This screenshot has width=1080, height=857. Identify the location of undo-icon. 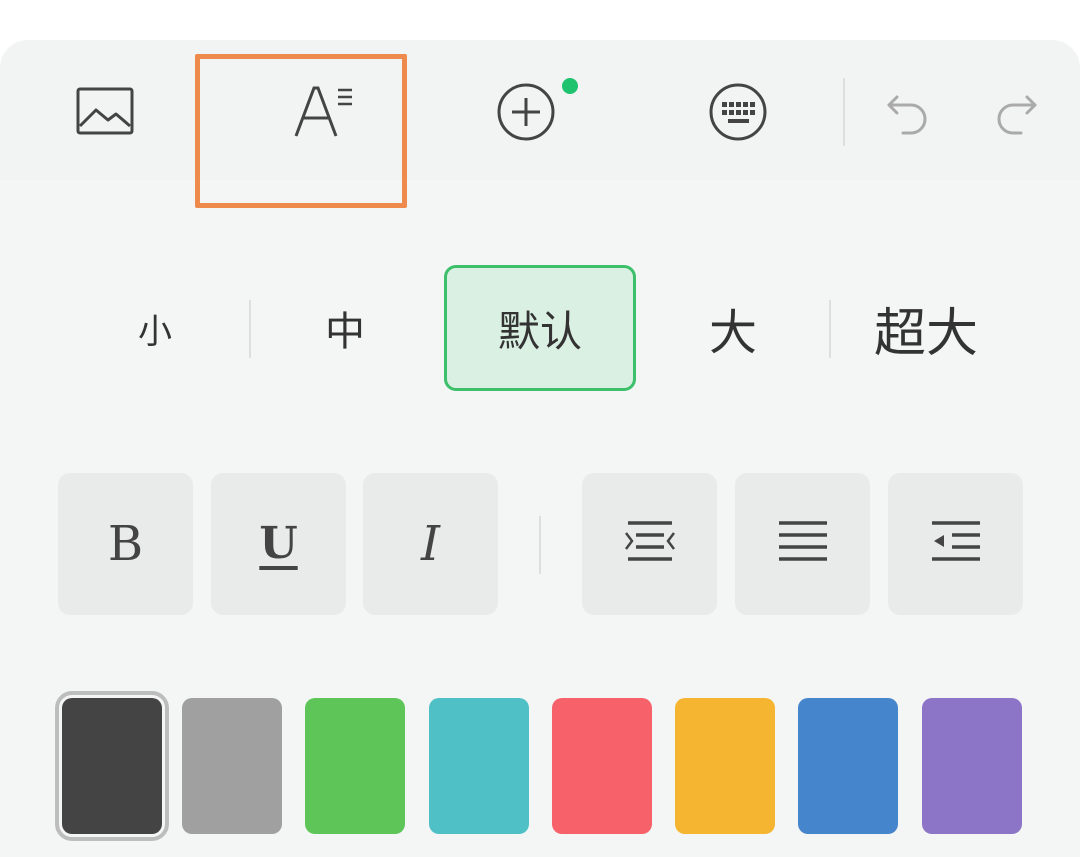
(908, 112).